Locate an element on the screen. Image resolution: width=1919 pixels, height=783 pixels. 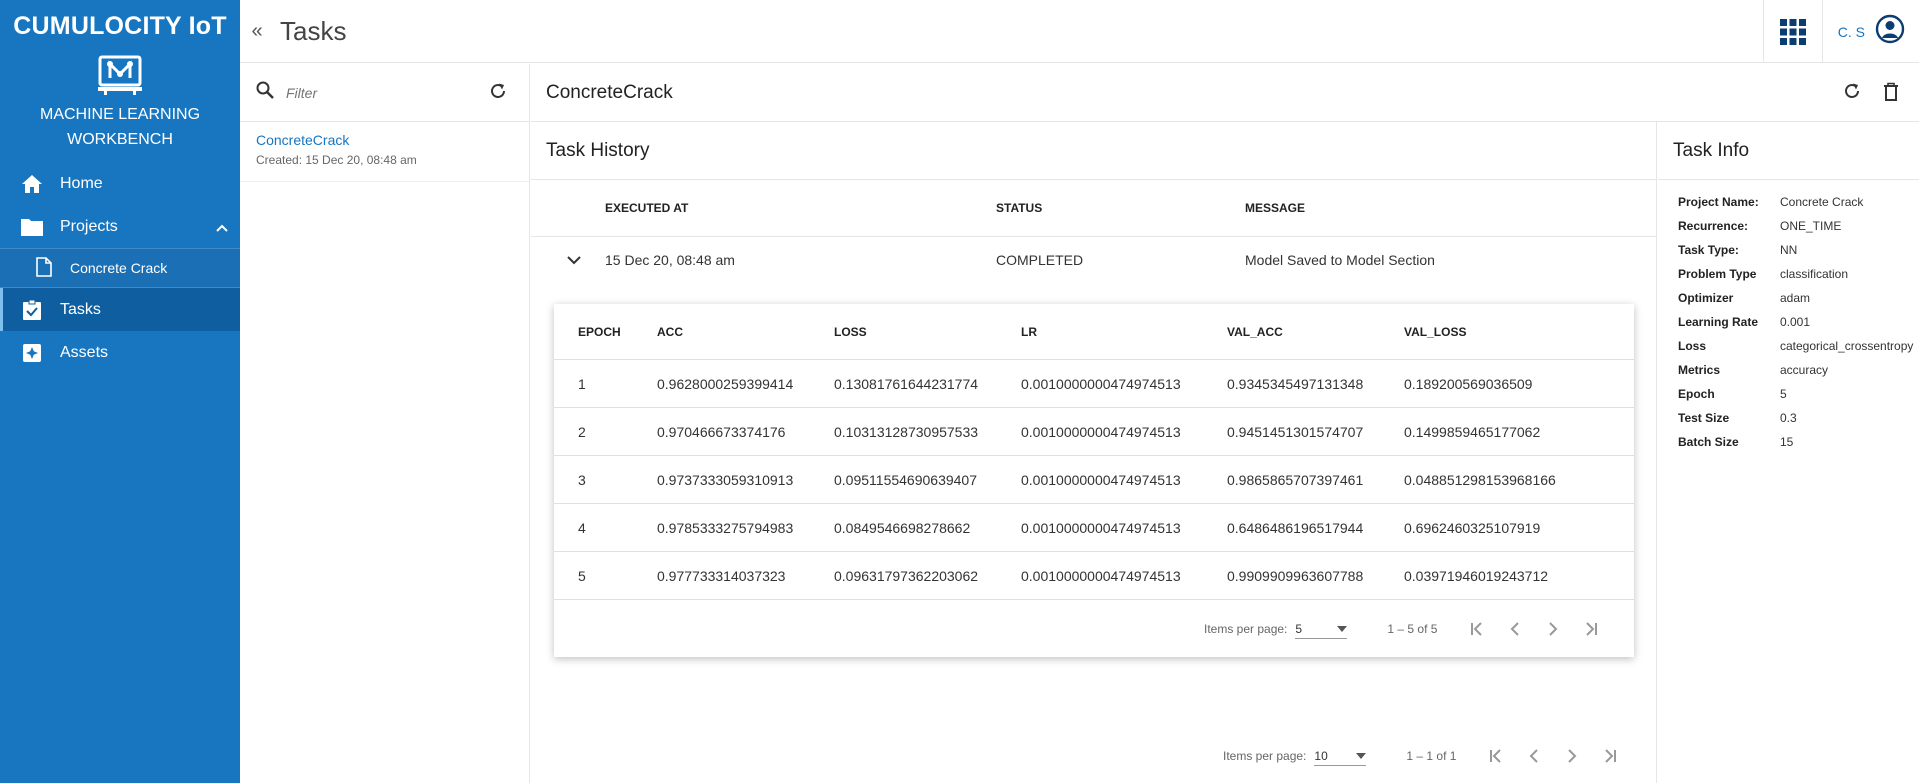
info-row: Project Name: Concrete Crack is located at coordinates (1798, 202).